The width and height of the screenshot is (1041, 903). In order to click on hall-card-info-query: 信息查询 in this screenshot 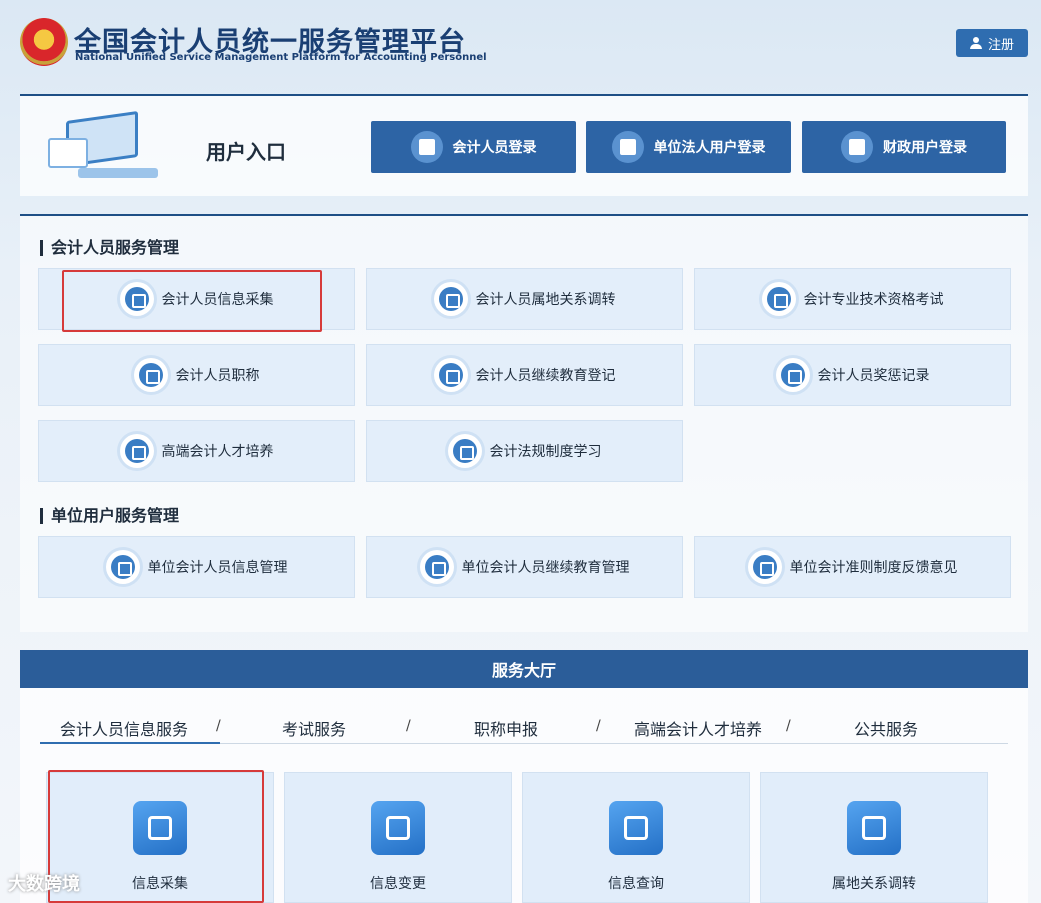, I will do `click(636, 837)`.